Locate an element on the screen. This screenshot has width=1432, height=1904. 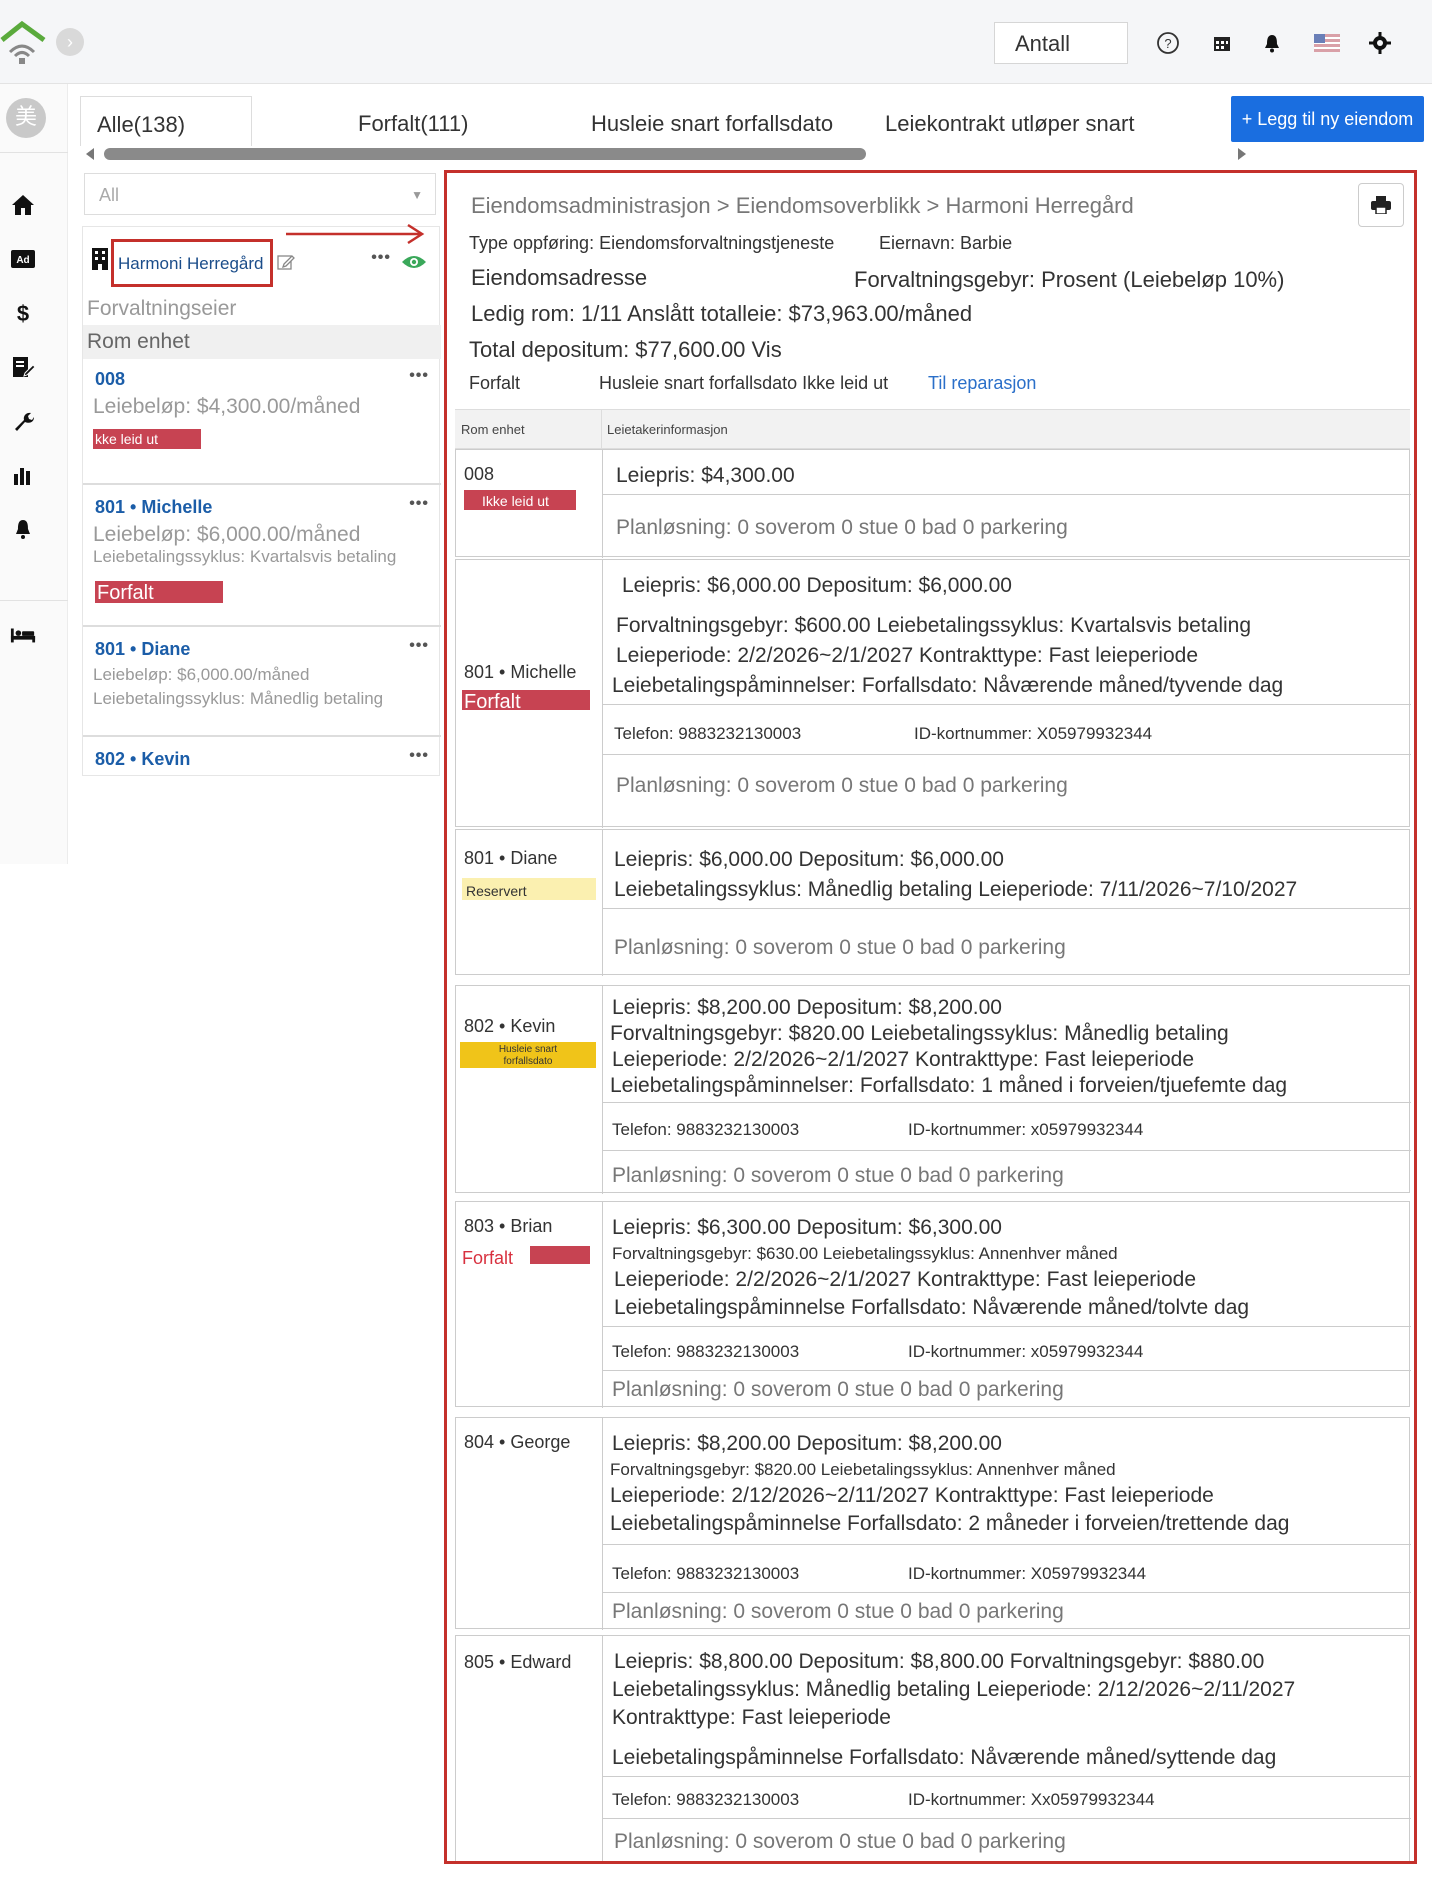
help-icon: ? is located at coordinates (1168, 43).